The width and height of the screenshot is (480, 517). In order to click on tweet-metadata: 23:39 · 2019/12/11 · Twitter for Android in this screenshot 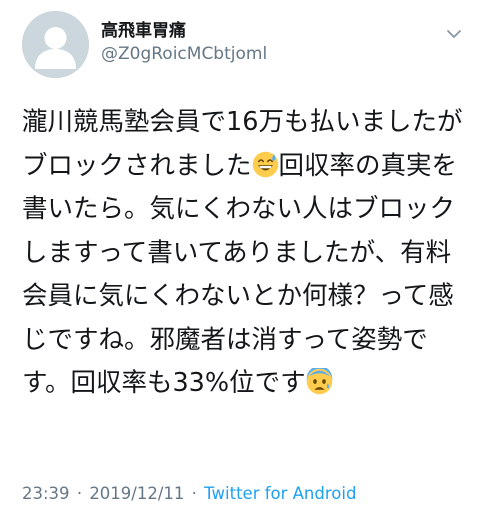, I will do `click(189, 493)`.